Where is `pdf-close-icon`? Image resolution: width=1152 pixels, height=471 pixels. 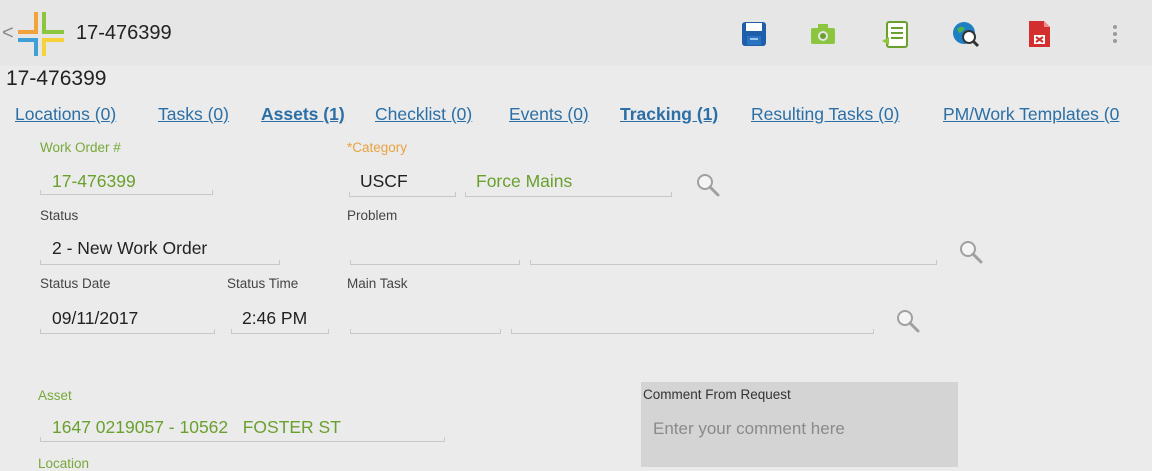 pdf-close-icon is located at coordinates (1039, 34).